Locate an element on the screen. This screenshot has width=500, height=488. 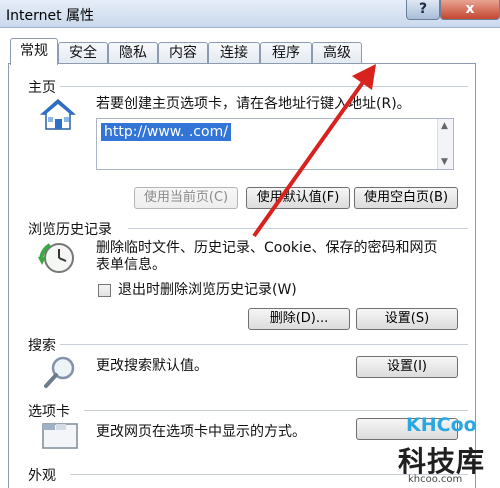
history-group-title: 浏览历史记录 is located at coordinates (72, 229).